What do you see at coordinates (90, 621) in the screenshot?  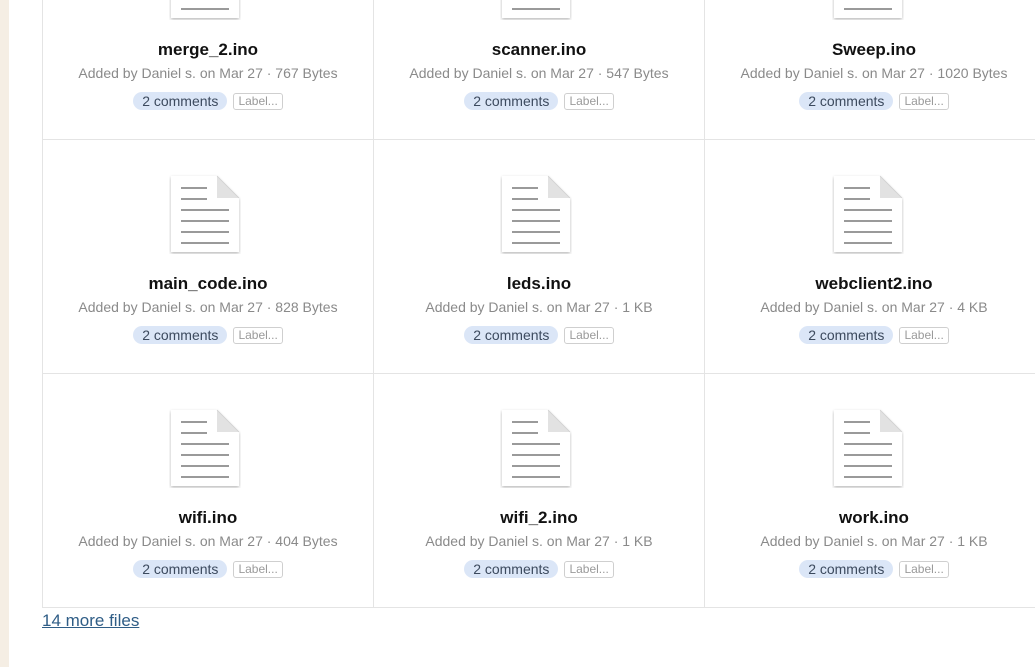 I see `more-files-link: 14 more files` at bounding box center [90, 621].